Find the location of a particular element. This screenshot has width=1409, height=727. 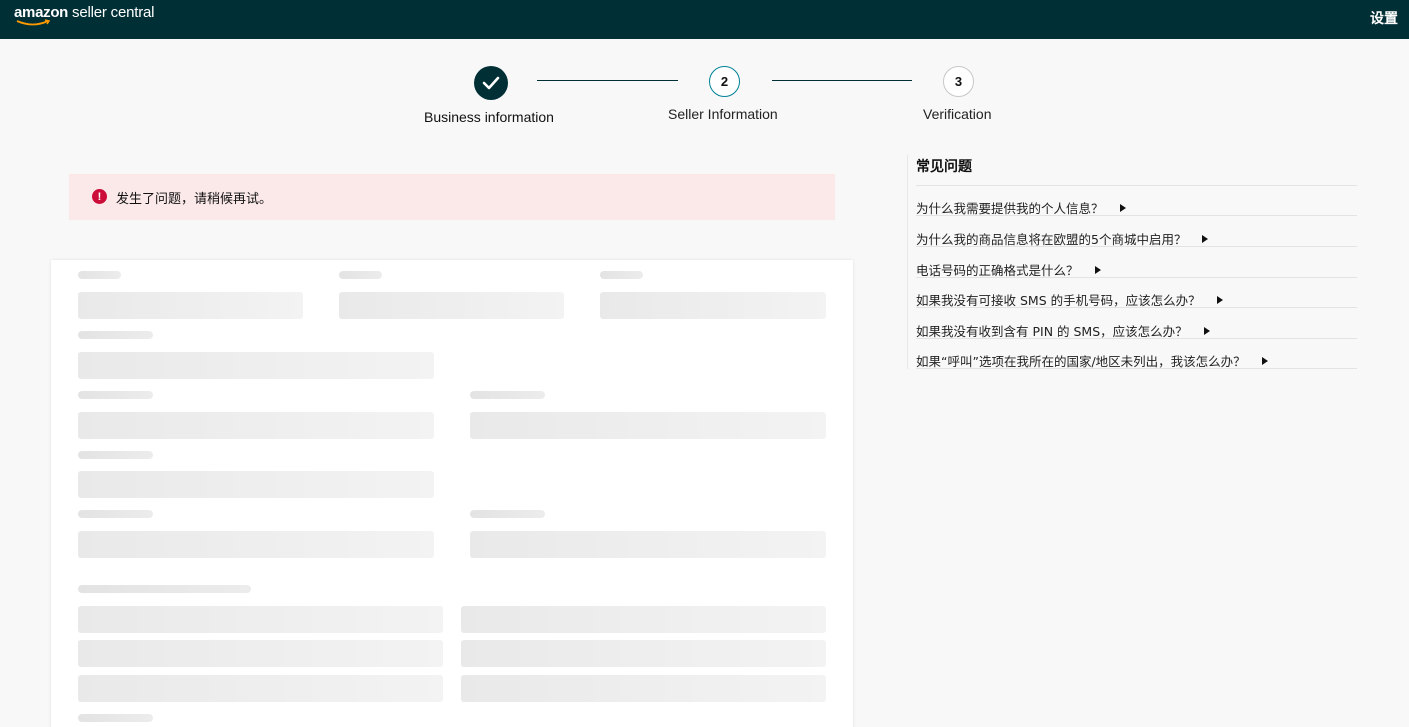

faq-panel-border is located at coordinates (907, 262).